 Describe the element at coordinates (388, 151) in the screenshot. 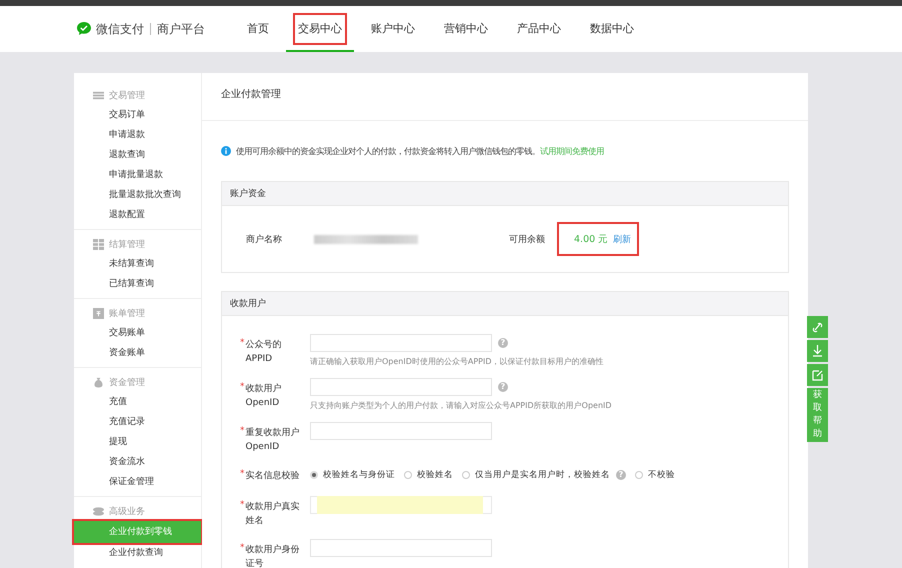

I see `notice-text: 使用可用余额中的资金实现企业对个人的付款，付款资金将转入用户微信钱包的零钱。` at that location.